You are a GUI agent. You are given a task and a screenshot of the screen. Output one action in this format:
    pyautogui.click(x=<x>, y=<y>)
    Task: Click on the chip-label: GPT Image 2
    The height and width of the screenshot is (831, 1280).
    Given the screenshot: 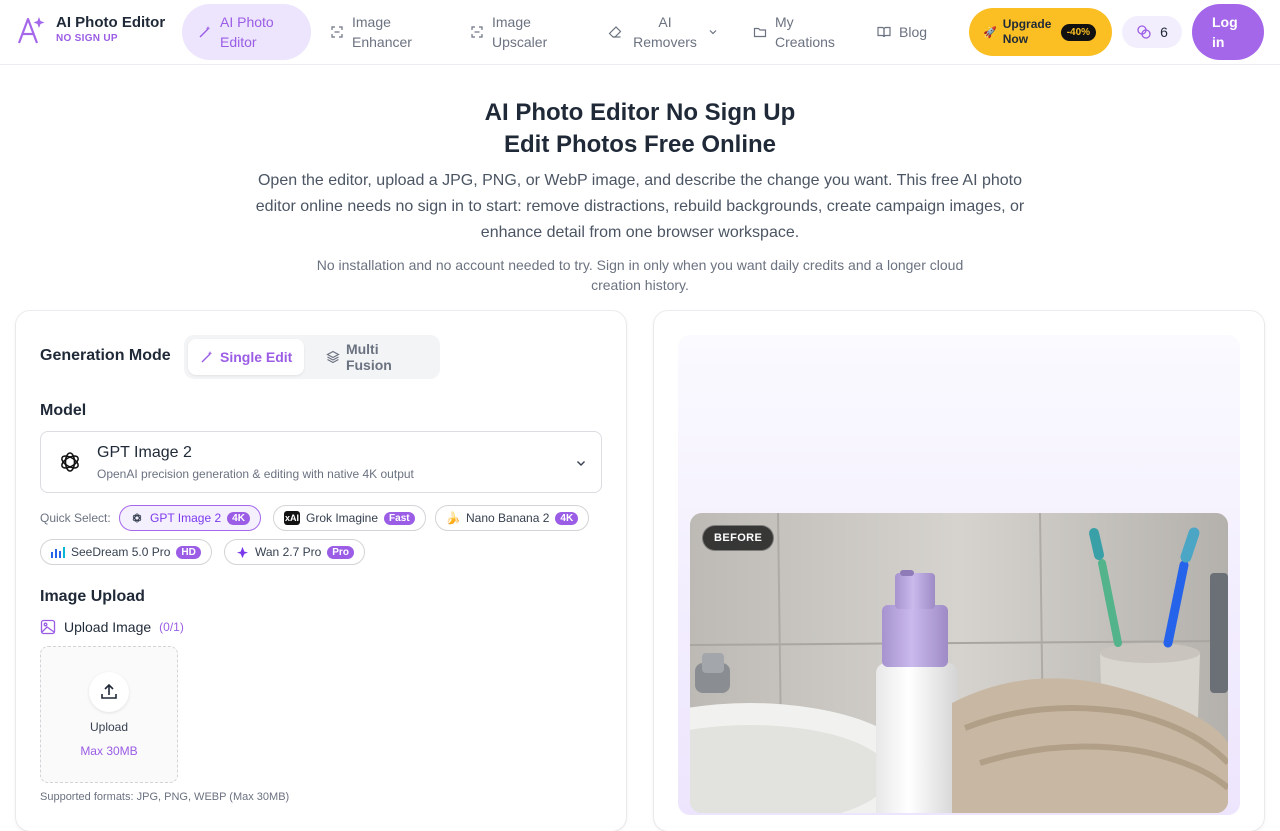 What is the action you would take?
    pyautogui.click(x=186, y=518)
    